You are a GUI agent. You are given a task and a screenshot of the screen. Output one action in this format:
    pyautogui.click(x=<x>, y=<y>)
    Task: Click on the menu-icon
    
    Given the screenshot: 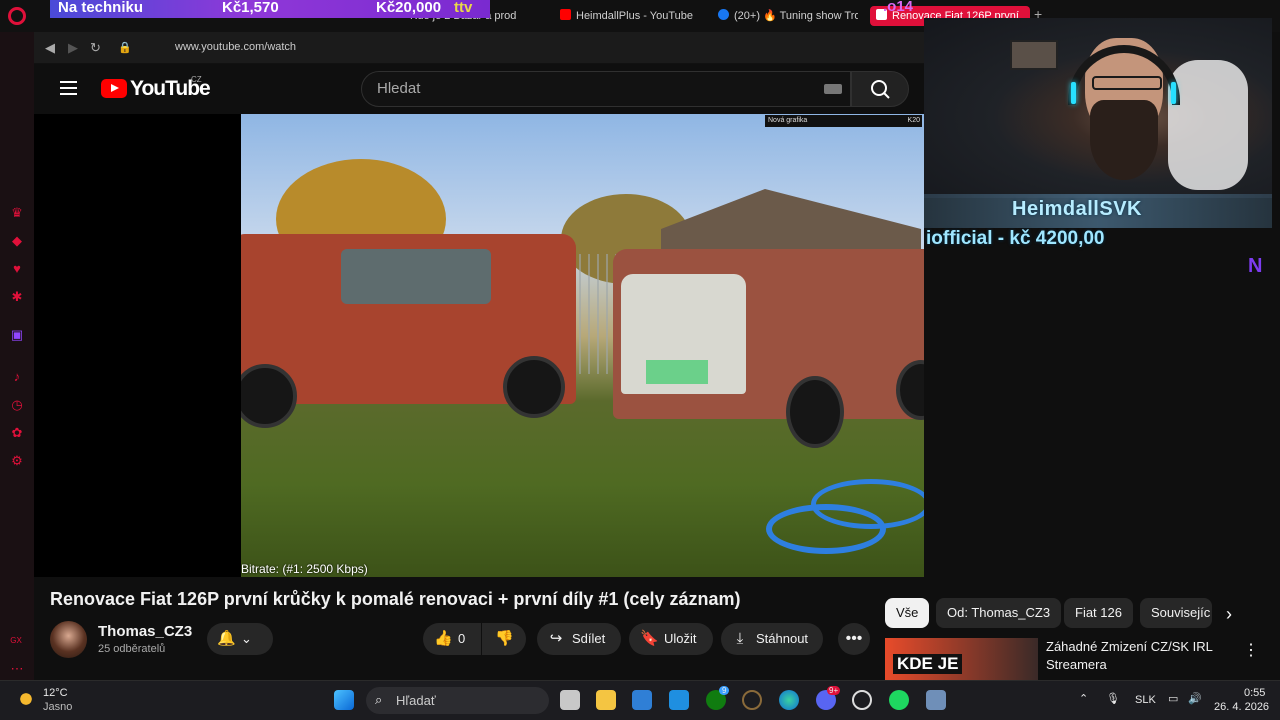 What is the action you would take?
    pyautogui.click(x=68, y=88)
    